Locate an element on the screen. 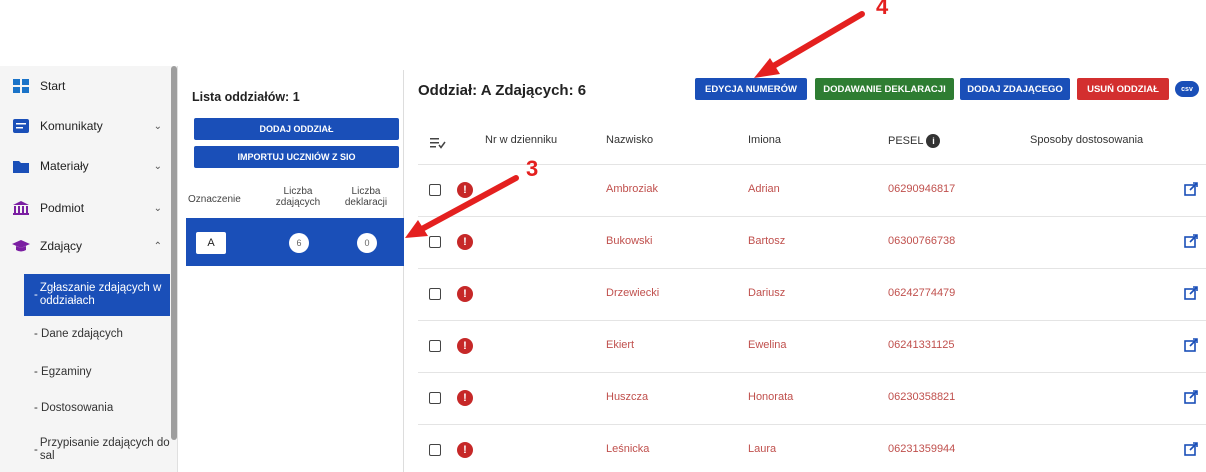 Image resolution: width=1206 pixels, height=472 pixels. cell-pesel: 06300766738 is located at coordinates (922, 241).